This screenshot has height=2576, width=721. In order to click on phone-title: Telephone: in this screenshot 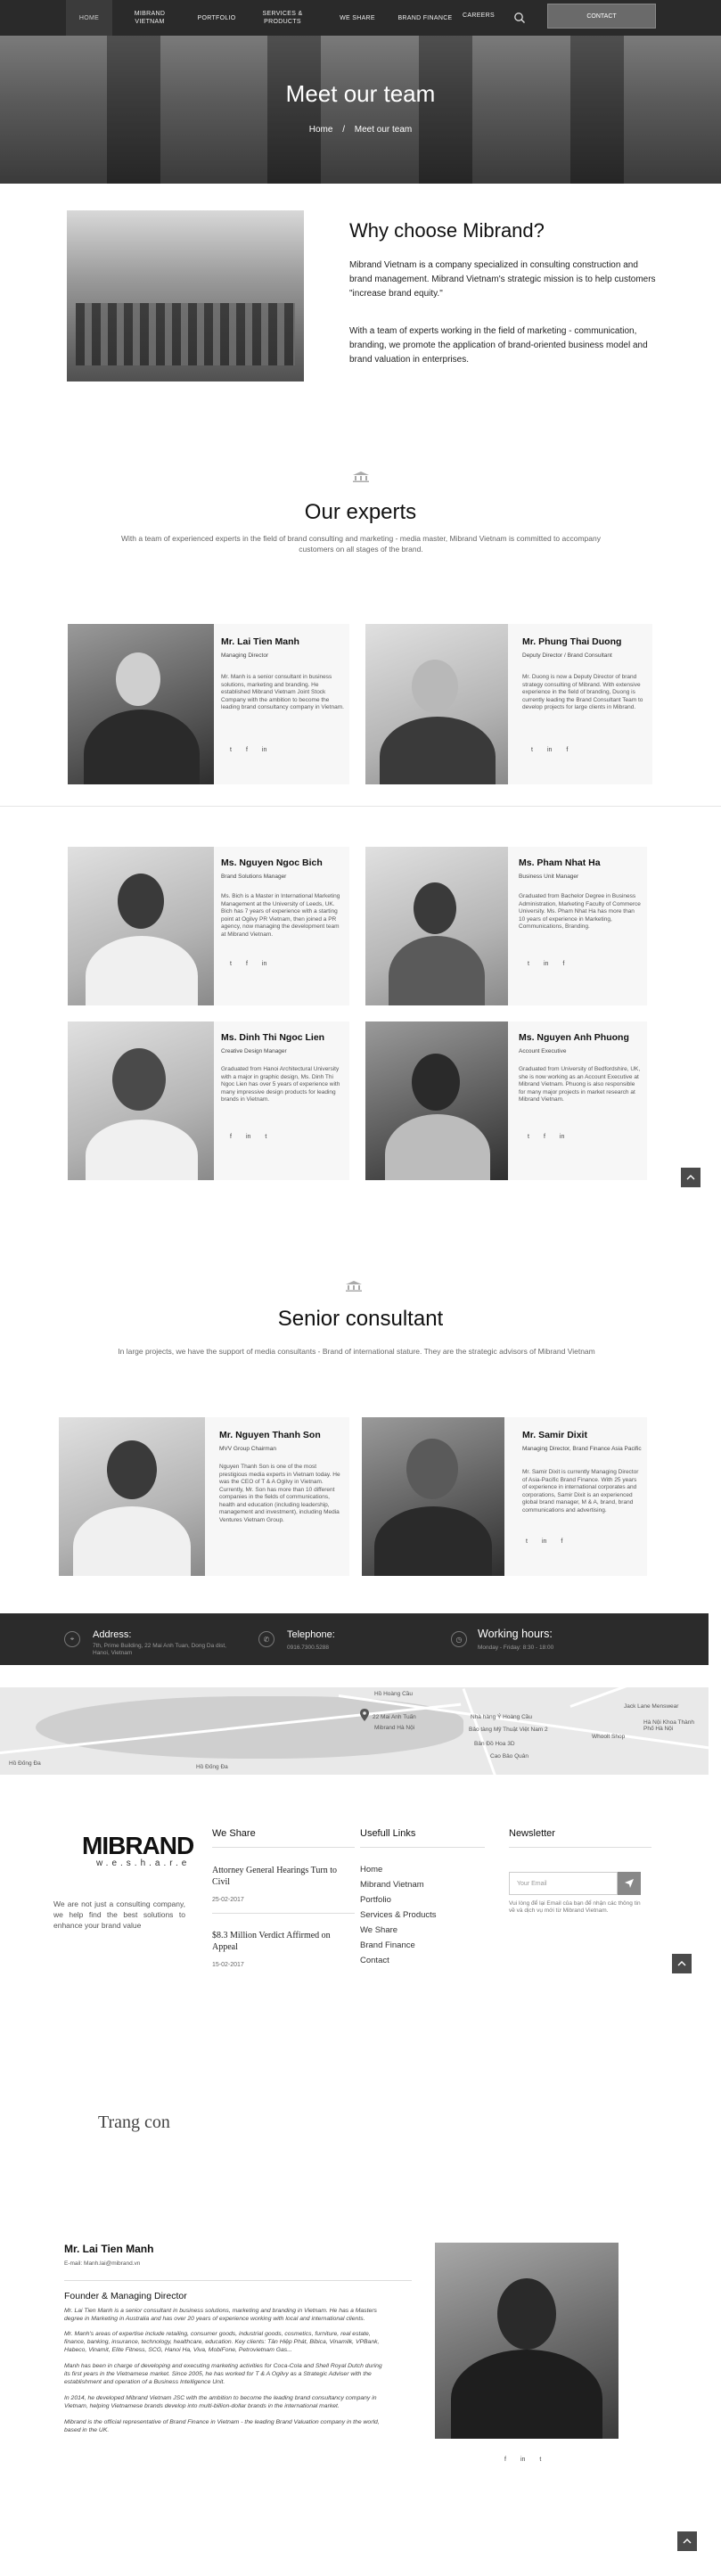, I will do `click(311, 1634)`.